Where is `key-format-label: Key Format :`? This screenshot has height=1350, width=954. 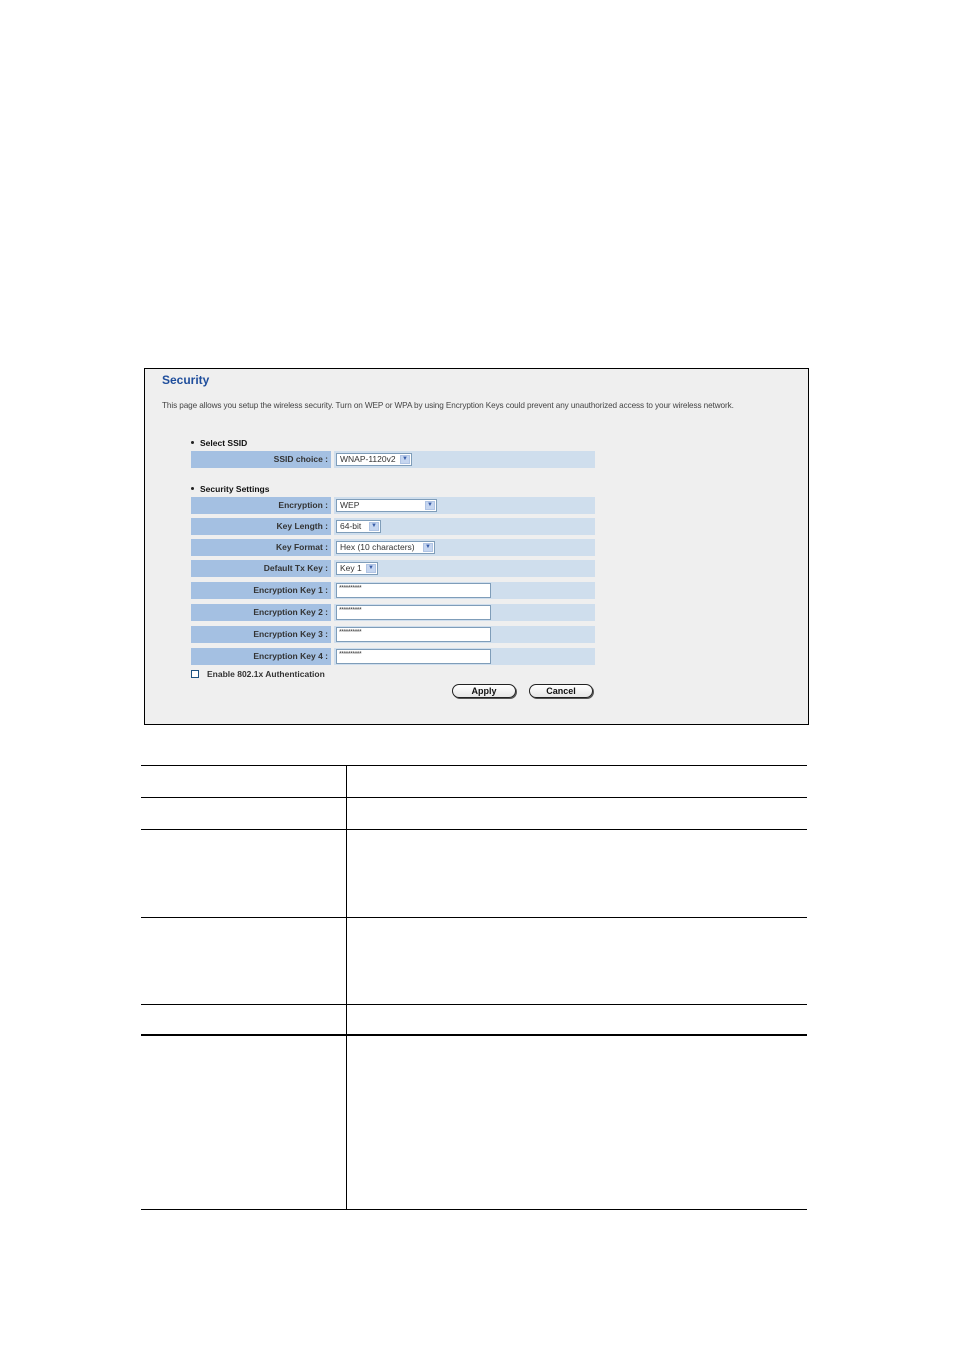
key-format-label: Key Format : is located at coordinates (261, 547).